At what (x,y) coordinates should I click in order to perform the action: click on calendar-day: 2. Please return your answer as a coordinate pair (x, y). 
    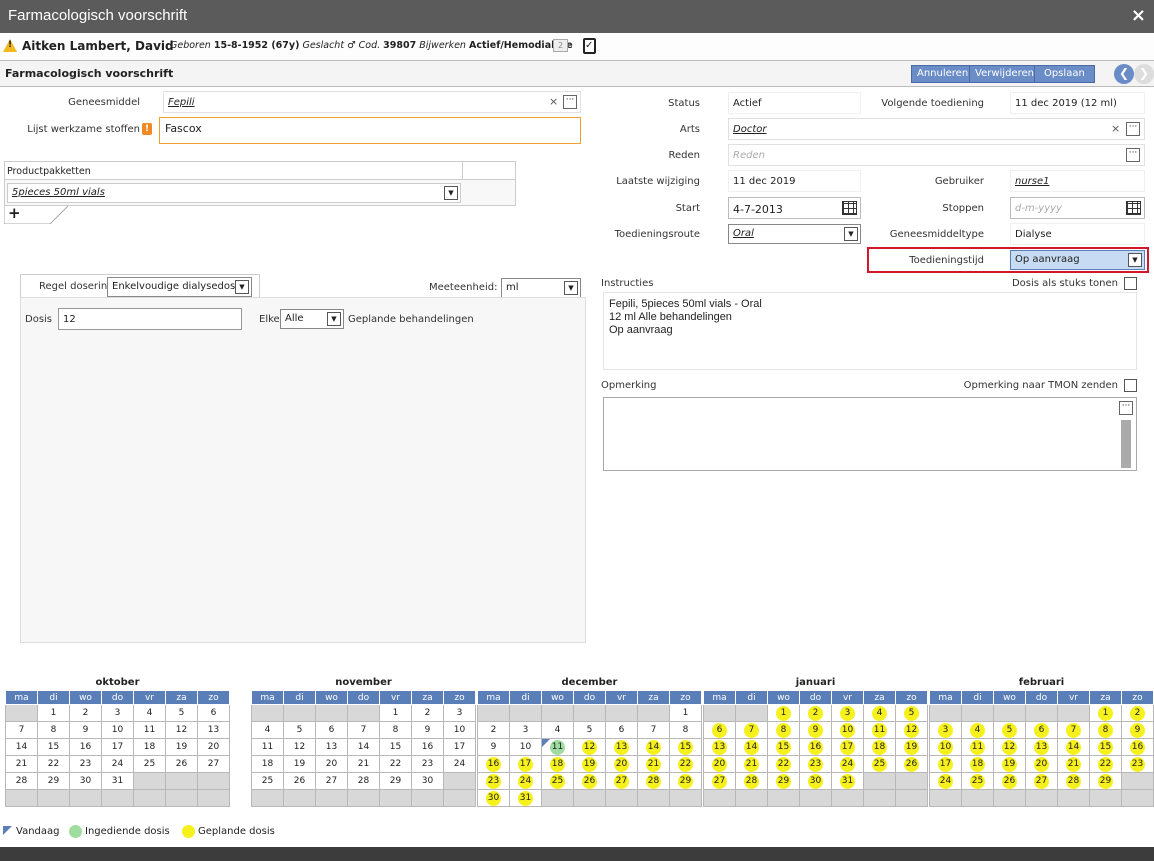
    Looking at the image, I should click on (1137, 713).